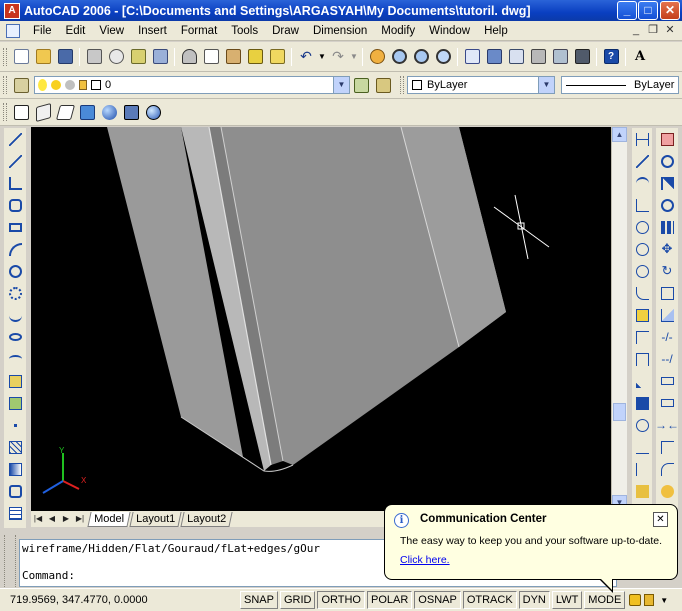 This screenshot has width=682, height=611. I want to click on layer-control-dropdown: 0 ▼, so click(192, 85).